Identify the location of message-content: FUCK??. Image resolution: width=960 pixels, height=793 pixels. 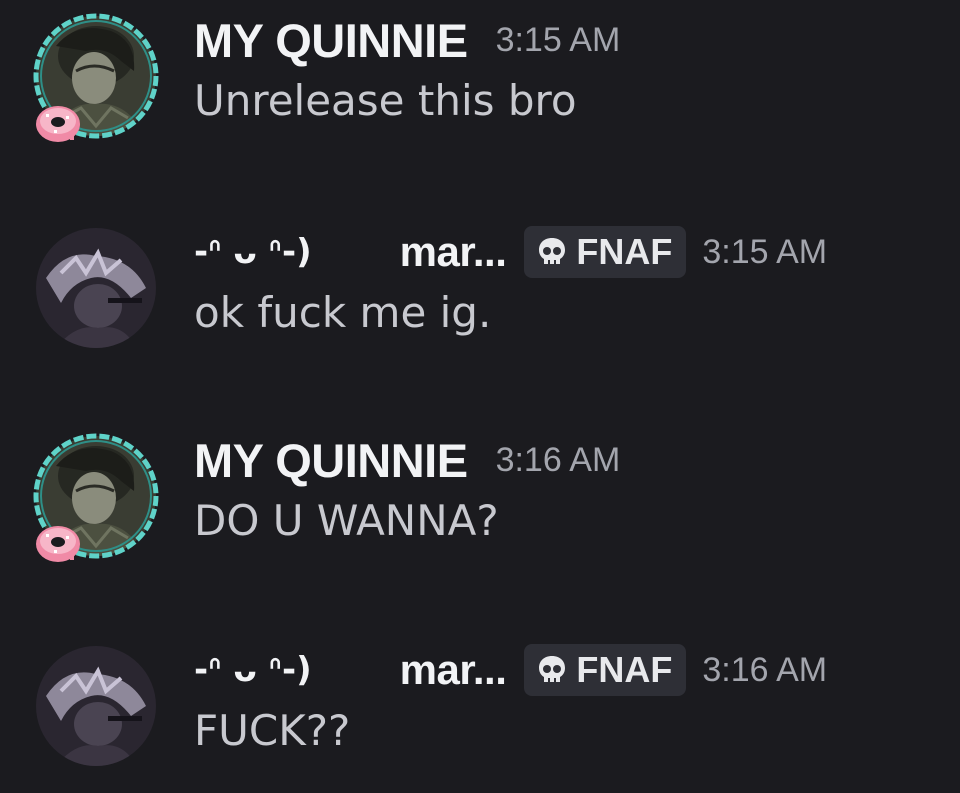
(272, 730).